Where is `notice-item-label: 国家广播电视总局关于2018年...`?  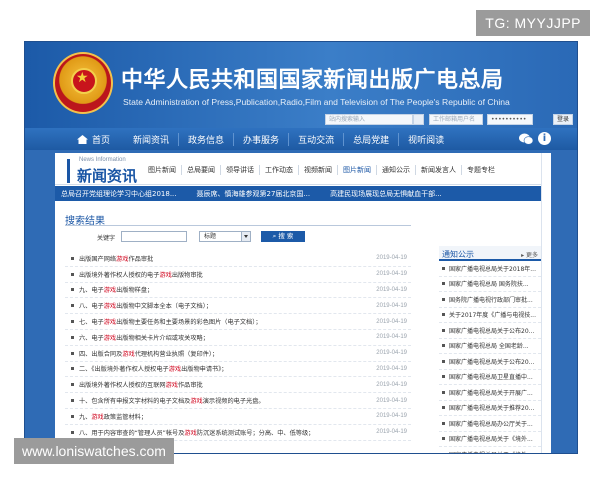 notice-item-label: 国家广播电视总局关于2018年... is located at coordinates (492, 269).